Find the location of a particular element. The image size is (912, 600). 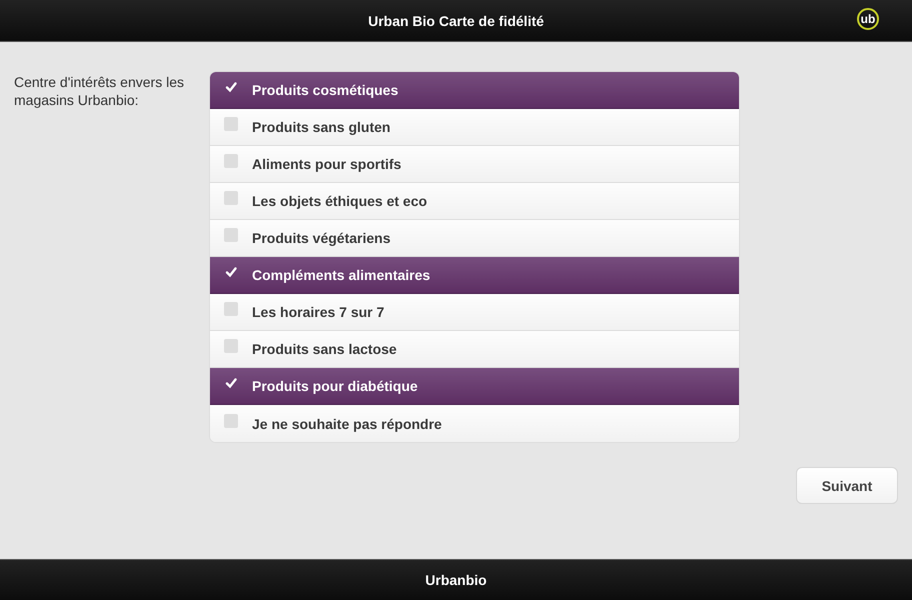

option-item: Produits cosmétiques is located at coordinates (474, 90).